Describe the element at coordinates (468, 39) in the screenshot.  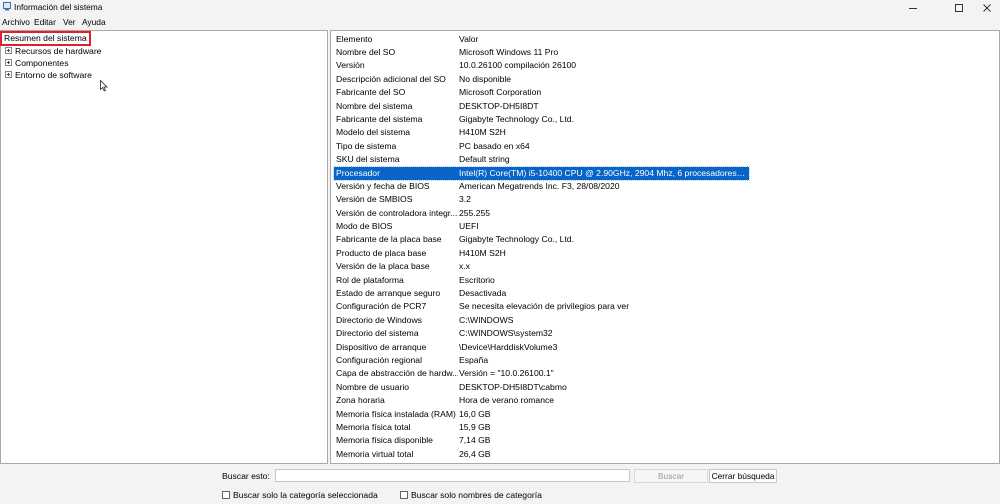
I see `column-header-valor: Valor` at that location.